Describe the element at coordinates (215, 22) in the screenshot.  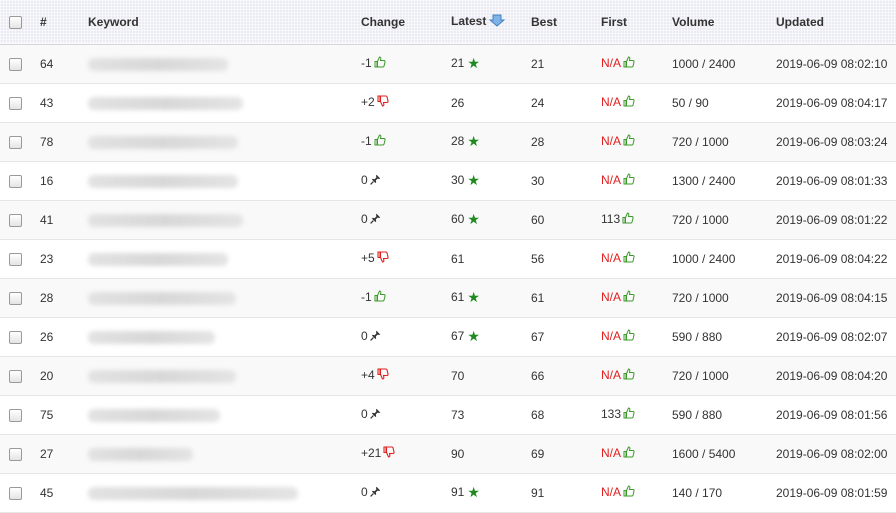
I see `column-header-keyword: Keyword` at that location.